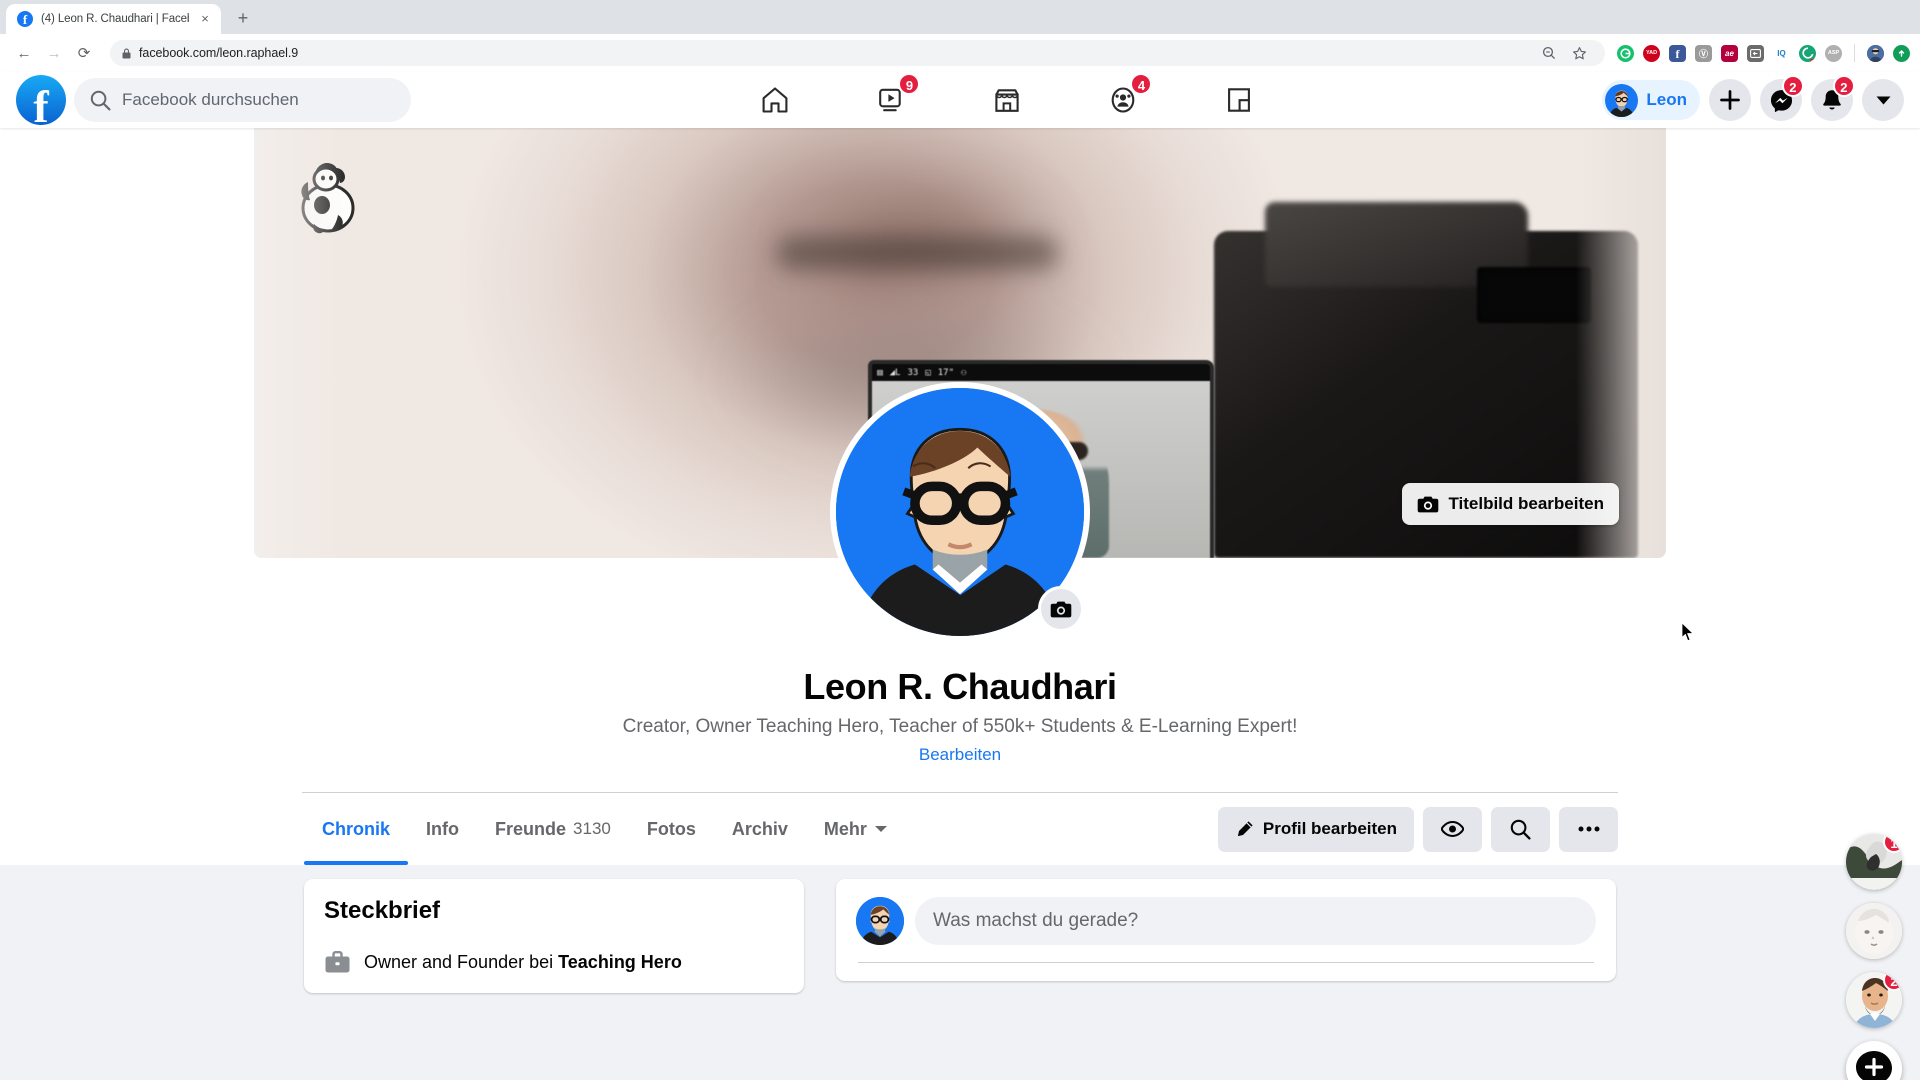 This screenshot has width=1920, height=1080. What do you see at coordinates (1807, 53) in the screenshot?
I see `off-extension: off` at bounding box center [1807, 53].